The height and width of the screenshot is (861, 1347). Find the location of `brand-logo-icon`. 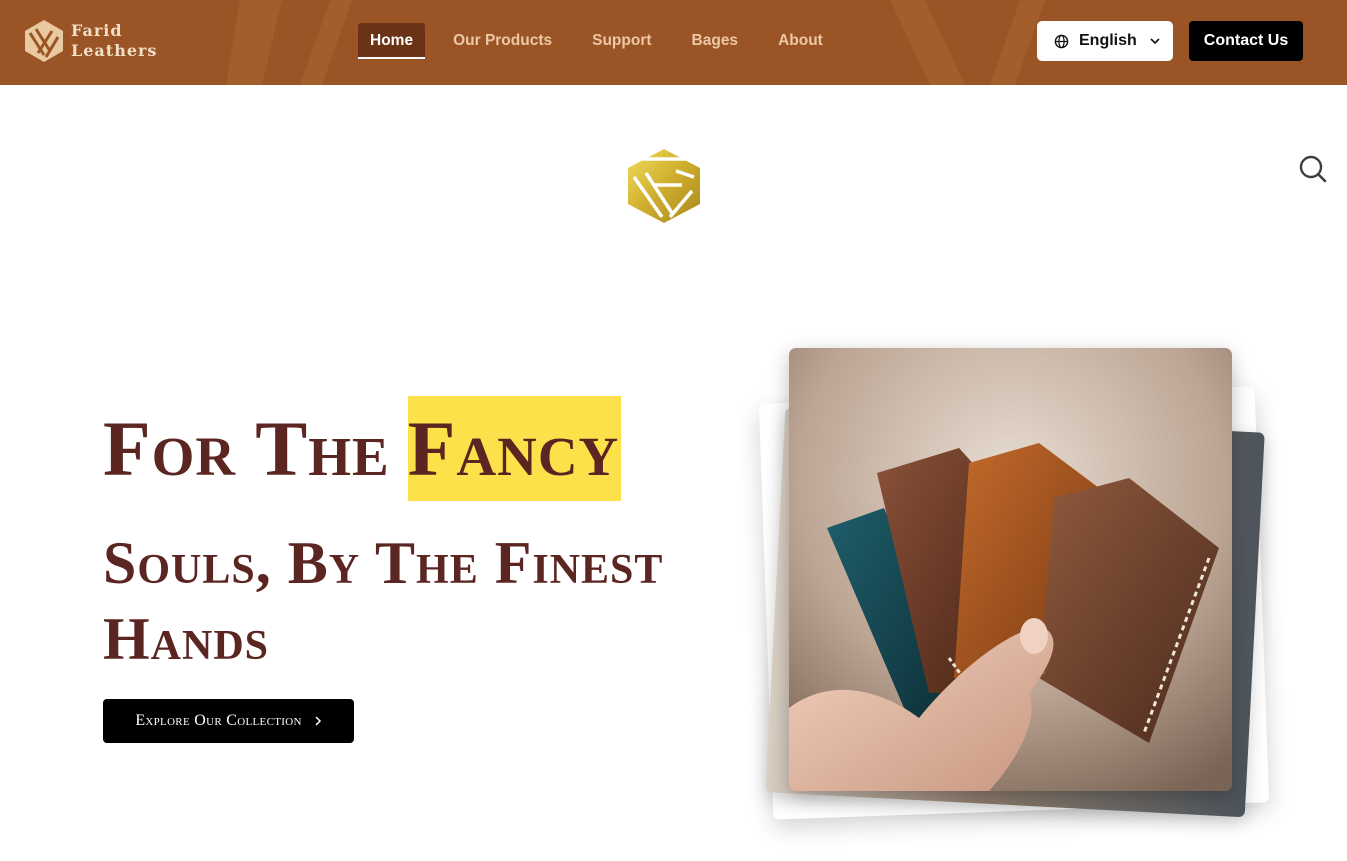

brand-logo-icon is located at coordinates (44, 41).